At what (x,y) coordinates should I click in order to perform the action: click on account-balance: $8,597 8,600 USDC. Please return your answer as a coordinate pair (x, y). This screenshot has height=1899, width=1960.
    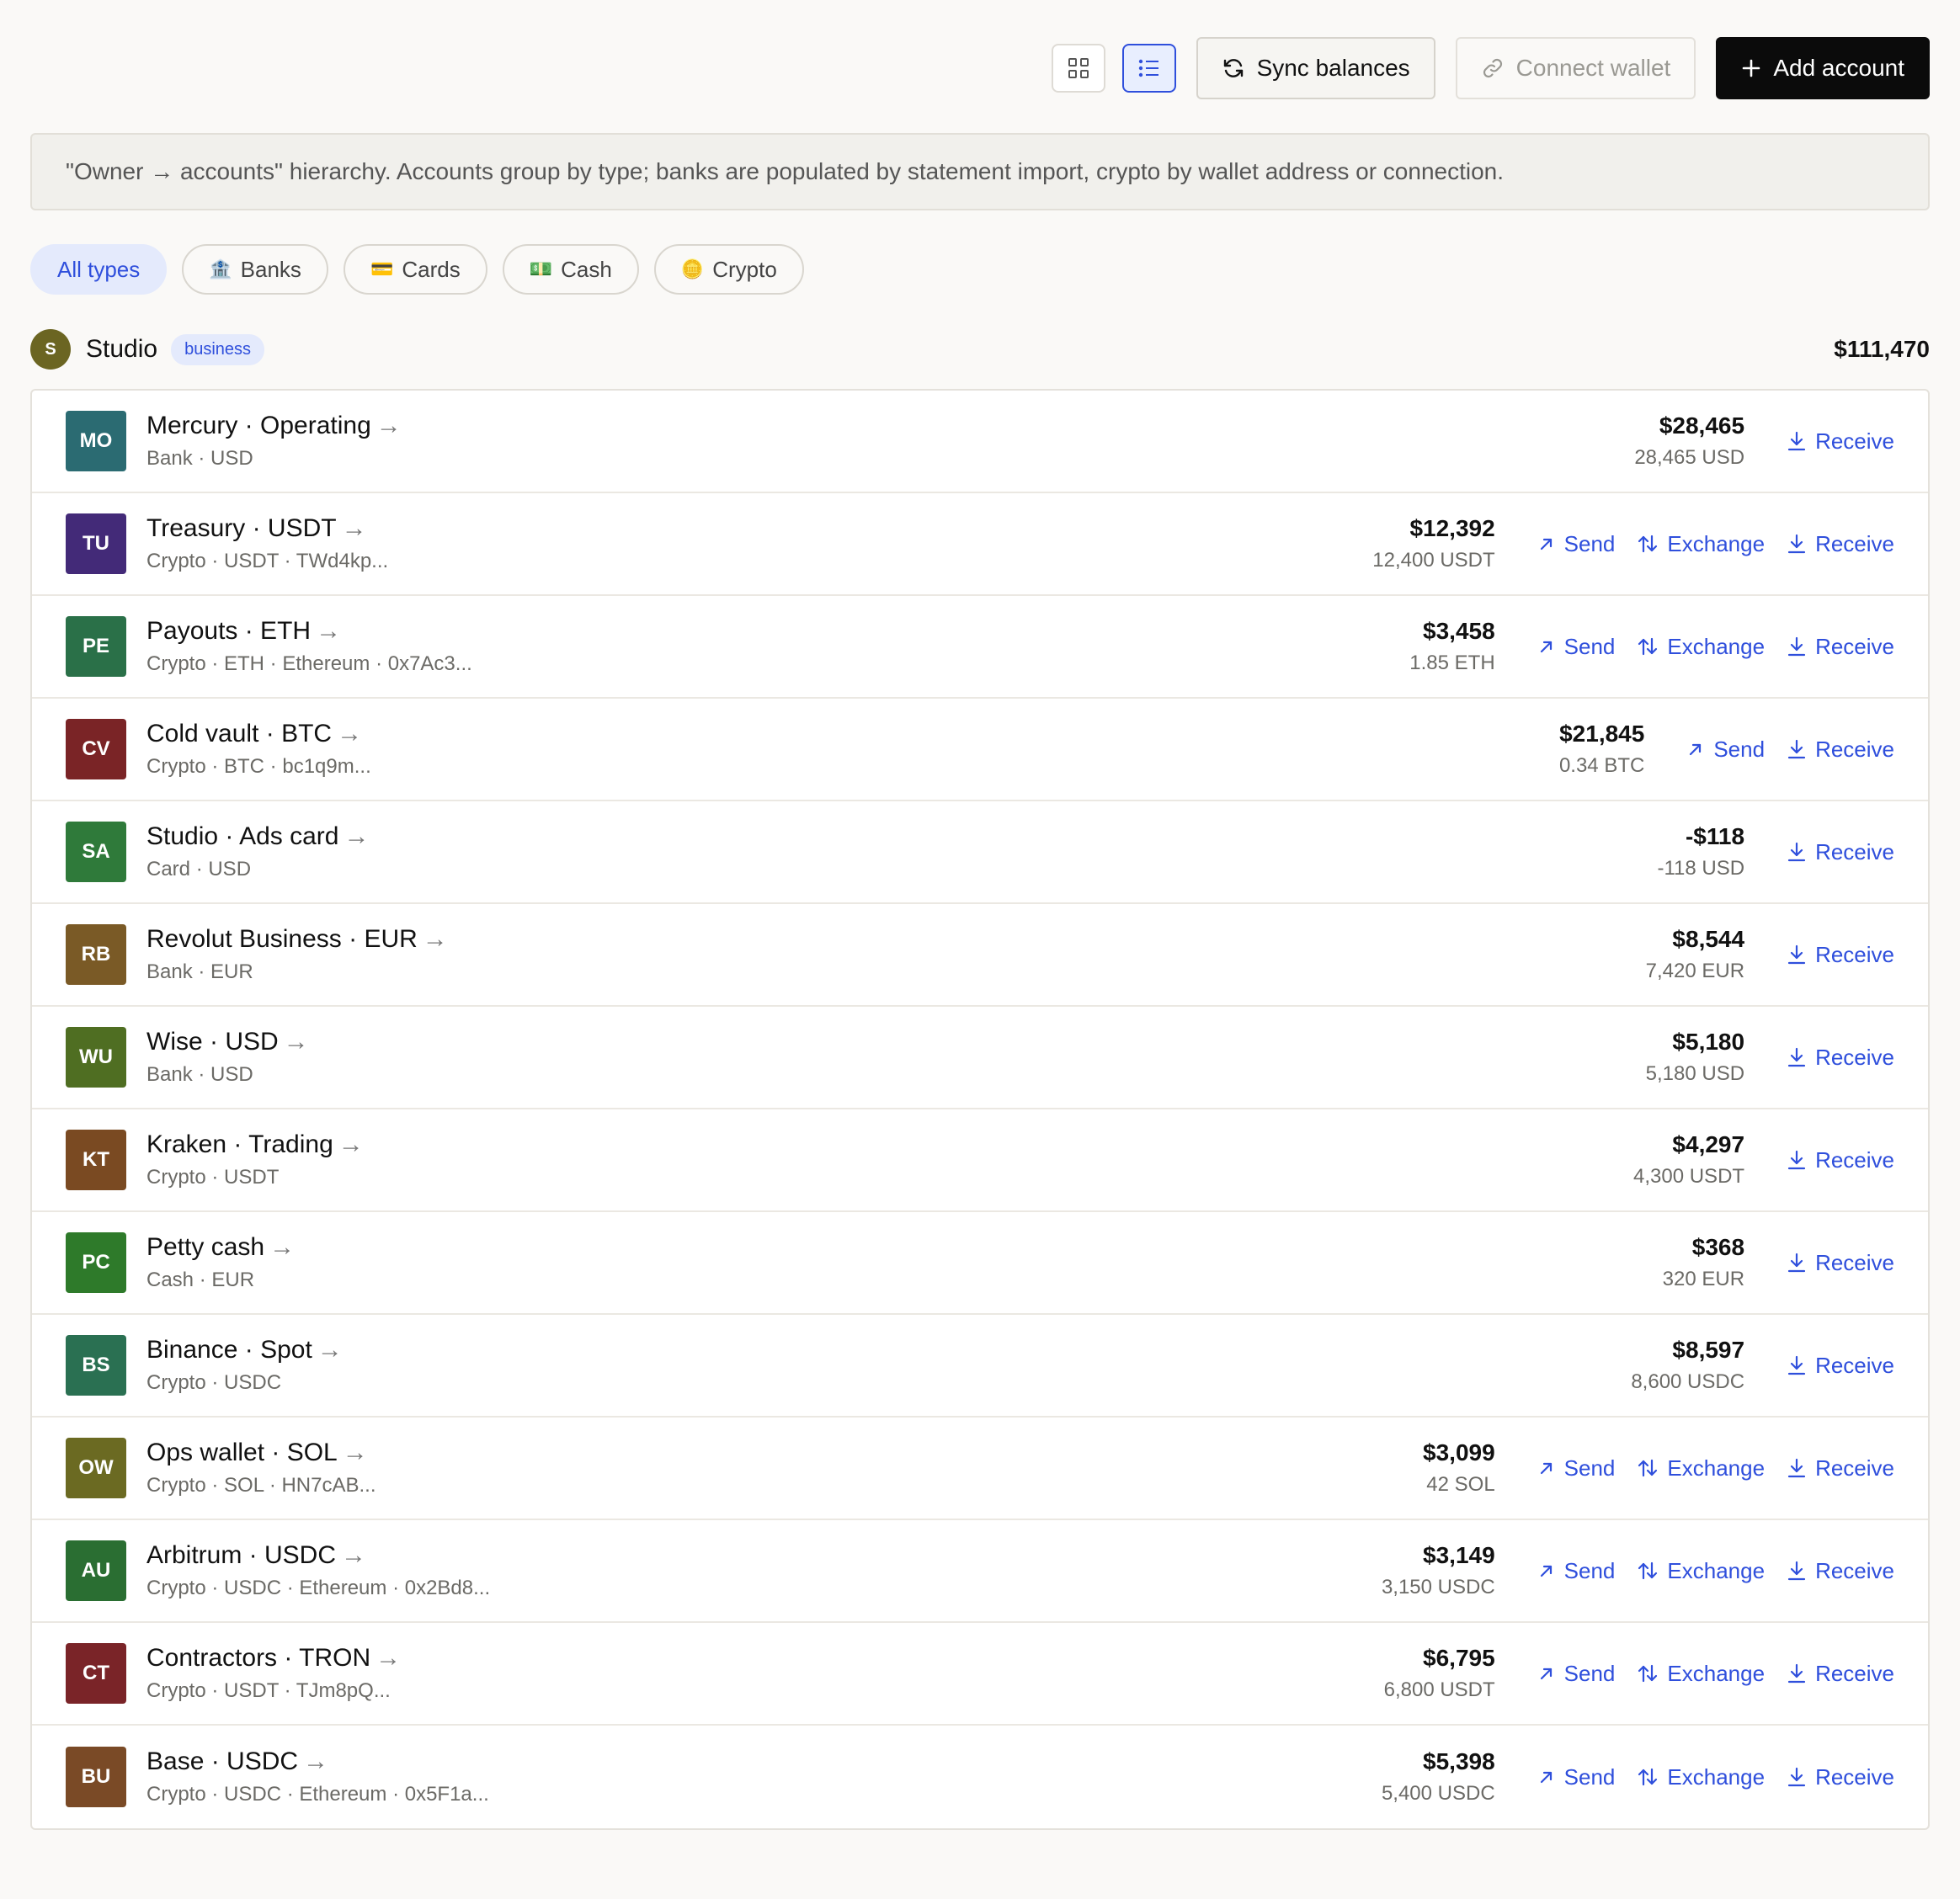
    Looking at the image, I should click on (1687, 1365).